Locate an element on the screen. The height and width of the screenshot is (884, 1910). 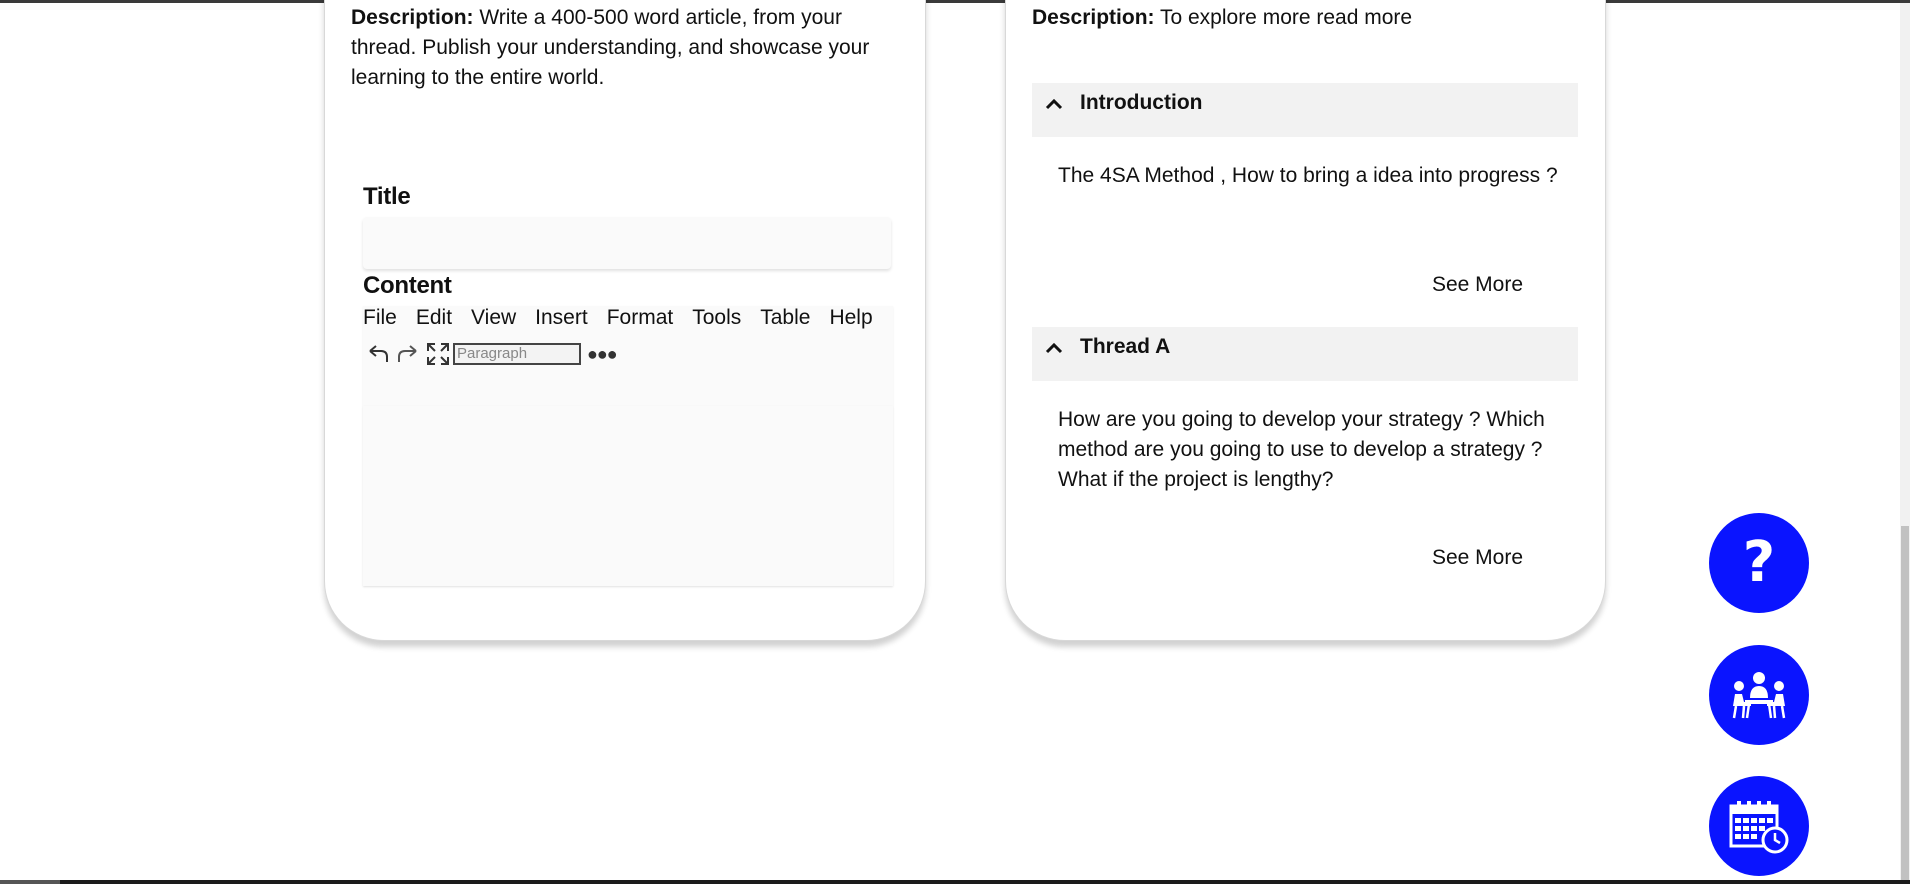
see-more-link-introduction: See More is located at coordinates (1477, 285).